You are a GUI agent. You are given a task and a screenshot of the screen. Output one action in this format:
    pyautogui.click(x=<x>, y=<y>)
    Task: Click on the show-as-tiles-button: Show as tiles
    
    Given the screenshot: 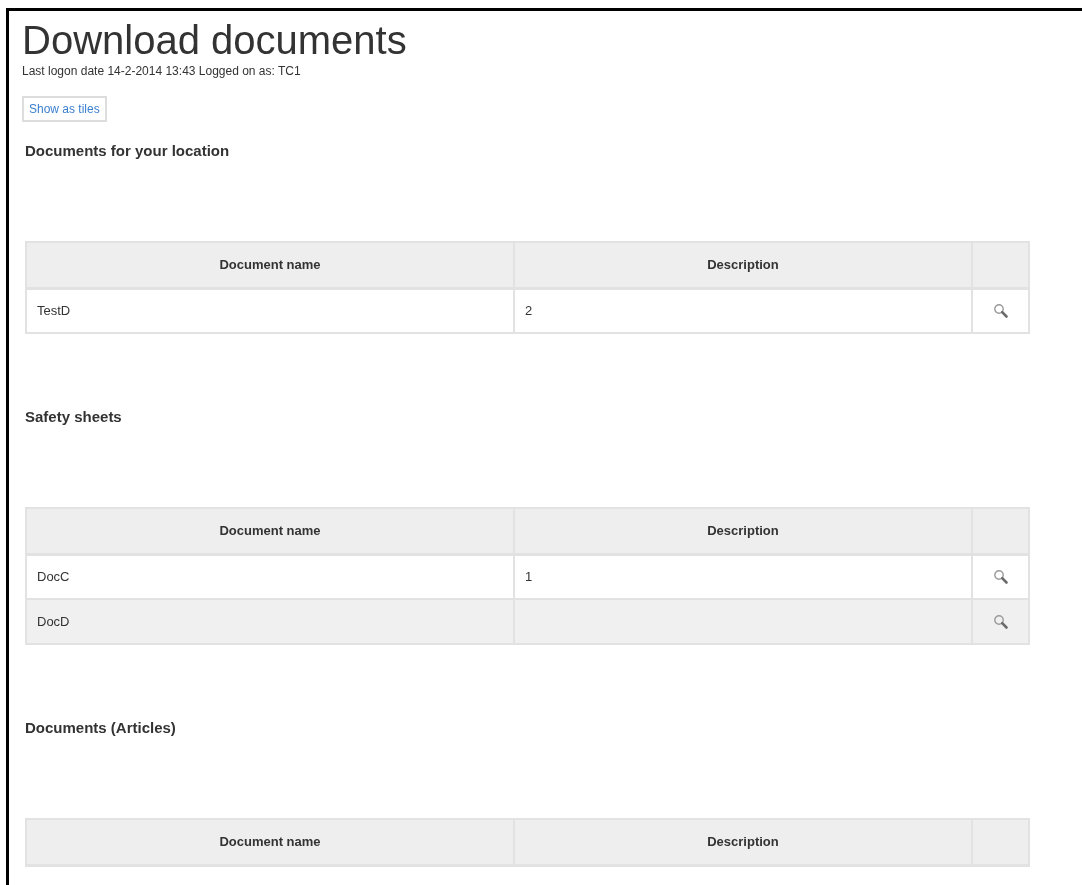 What is the action you would take?
    pyautogui.click(x=64, y=109)
    